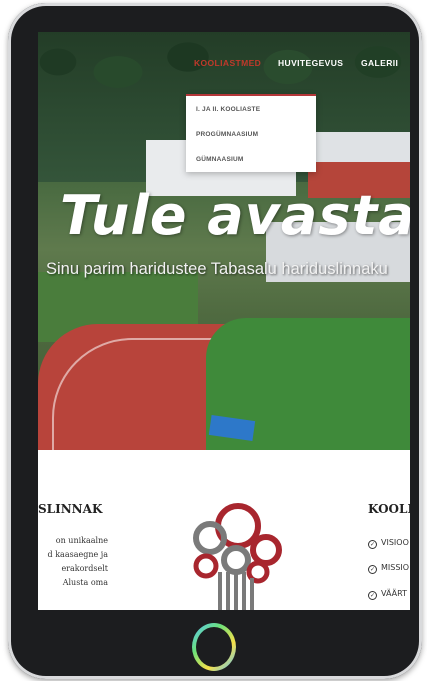 Image resolution: width=427 pixels, height=681 pixels. What do you see at coordinates (227, 134) in the screenshot?
I see `dropdown-item-progumnaasium: PROGÜMNAASIUM` at bounding box center [227, 134].